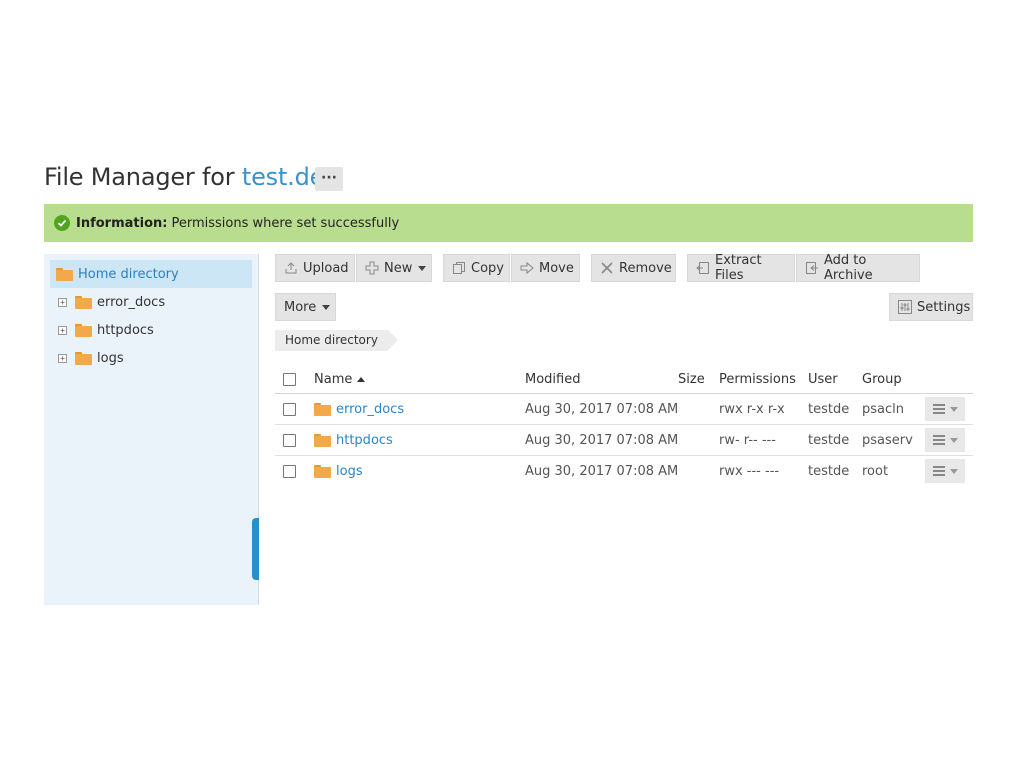 The height and width of the screenshot is (768, 1024). What do you see at coordinates (738, 268) in the screenshot?
I see `extract-files-label: Extract Files` at bounding box center [738, 268].